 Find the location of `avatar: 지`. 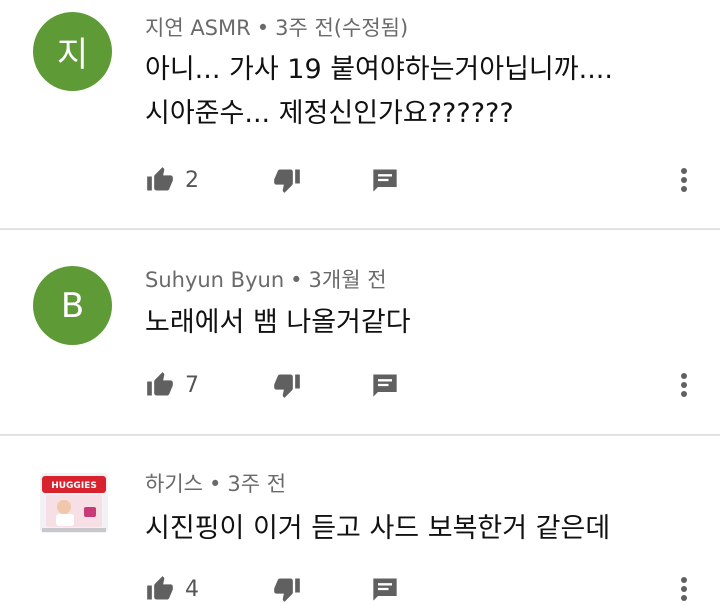

avatar: 지 is located at coordinates (72, 51).